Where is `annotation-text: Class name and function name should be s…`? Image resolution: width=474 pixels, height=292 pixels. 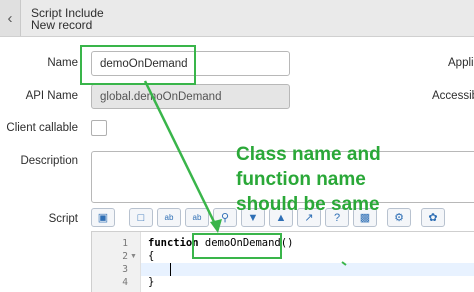
annotation-text: Class name and function name should be s… is located at coordinates (308, 179).